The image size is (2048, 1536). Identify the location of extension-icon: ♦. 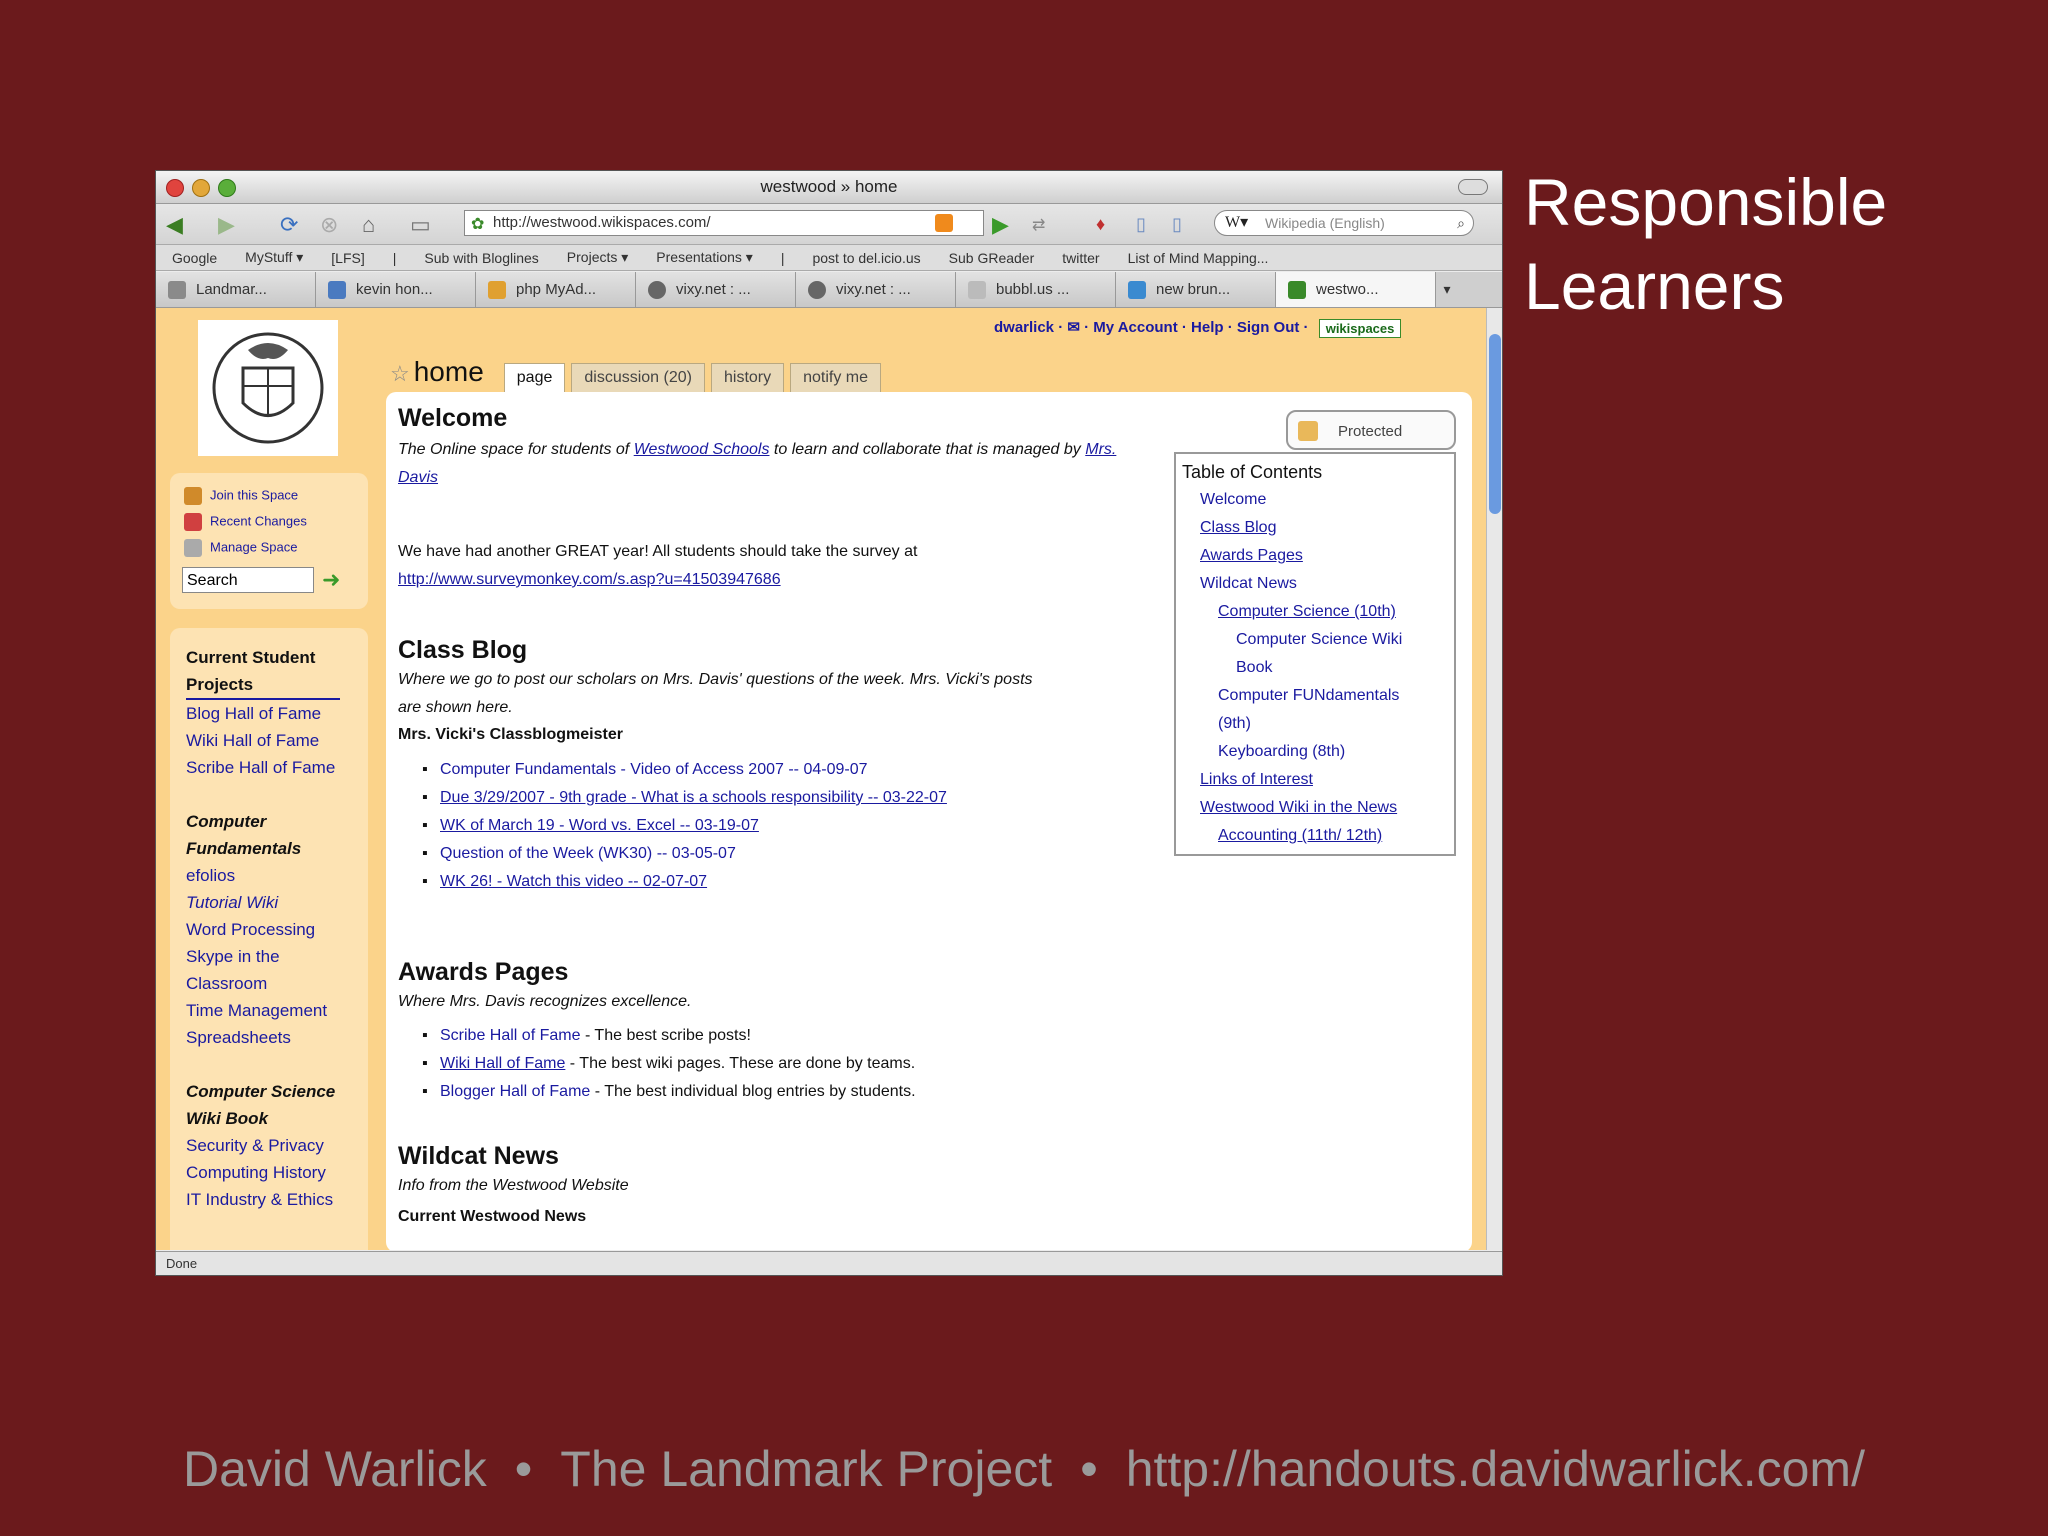
(1100, 224).